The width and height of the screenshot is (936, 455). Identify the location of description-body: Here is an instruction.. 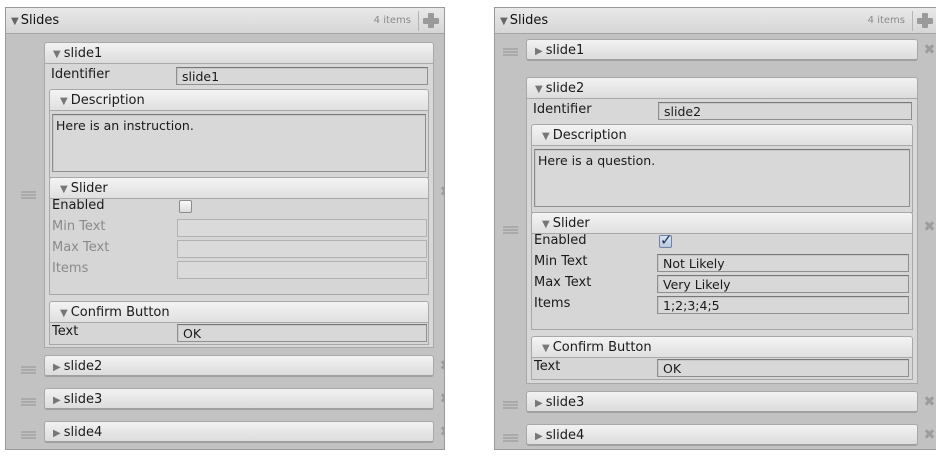
(239, 144).